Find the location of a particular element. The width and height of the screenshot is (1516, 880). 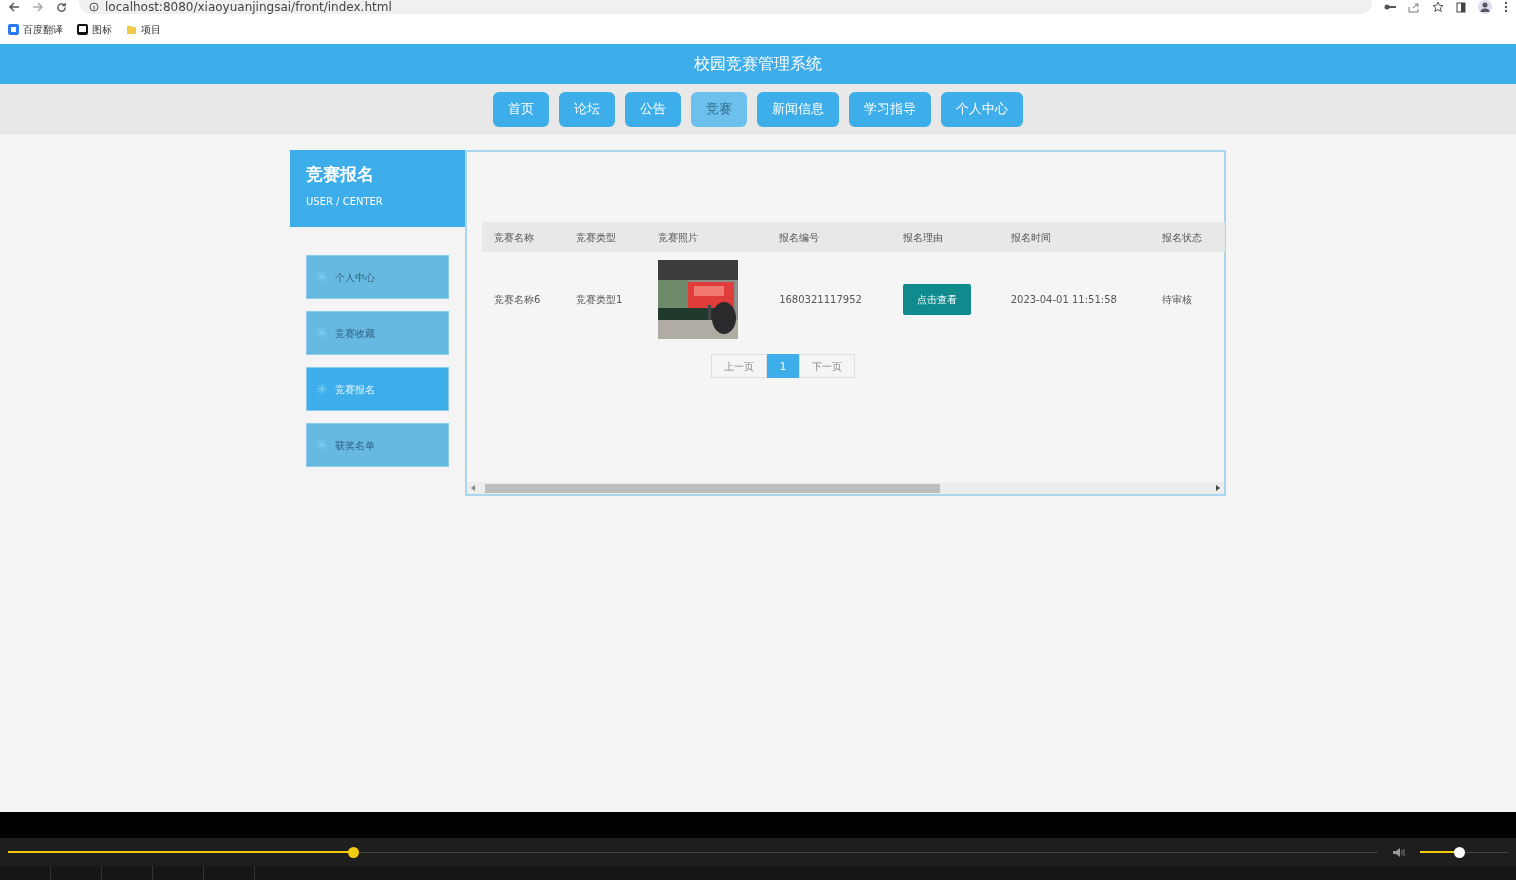

share-icon is located at coordinates (1414, 7).